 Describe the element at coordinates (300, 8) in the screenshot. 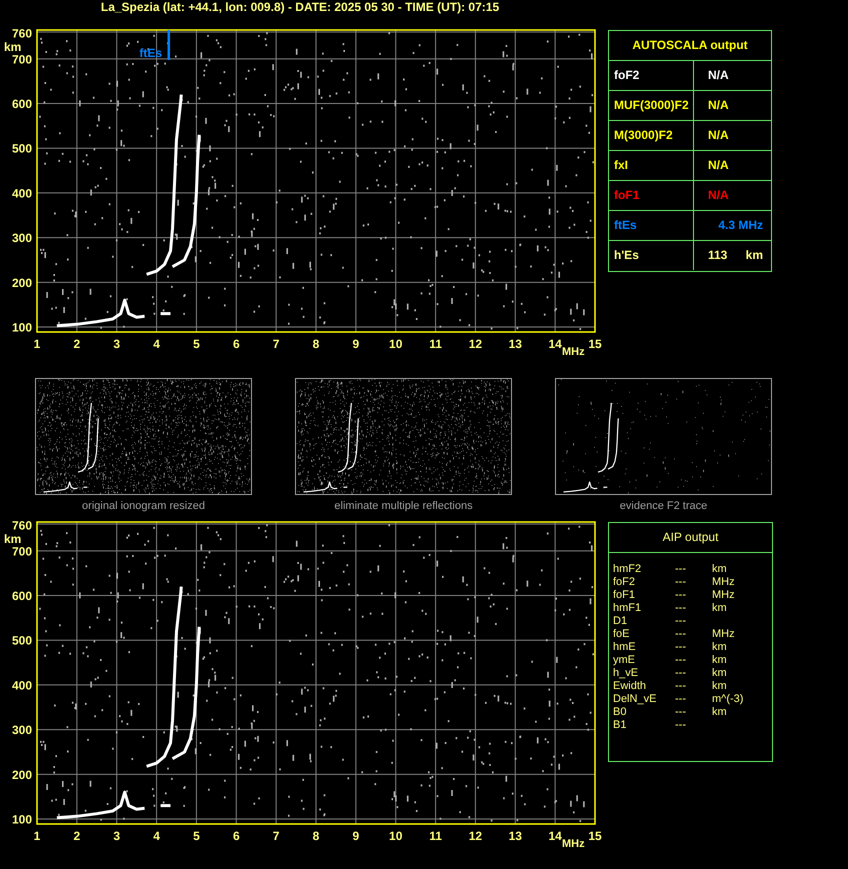

I see `ionogram-title: La_Spezia (lat: +44.1, lon: 009.8) - DATE: 2025 05 30 - TIME (UT): 07:15` at that location.